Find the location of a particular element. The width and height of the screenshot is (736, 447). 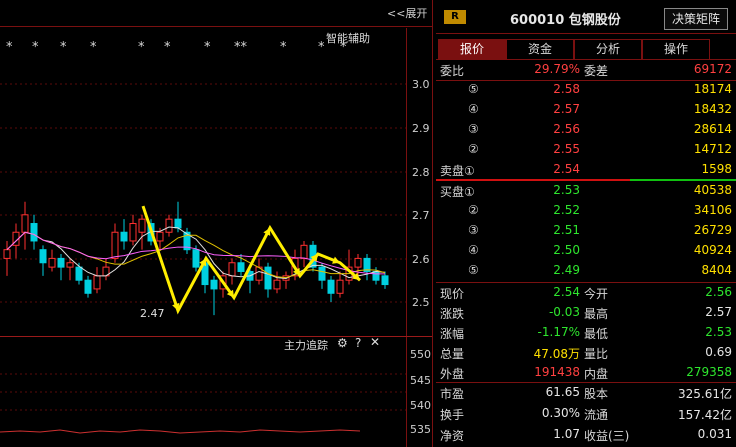

stock-title: 600010 包钢股份 is located at coordinates (565, 20).